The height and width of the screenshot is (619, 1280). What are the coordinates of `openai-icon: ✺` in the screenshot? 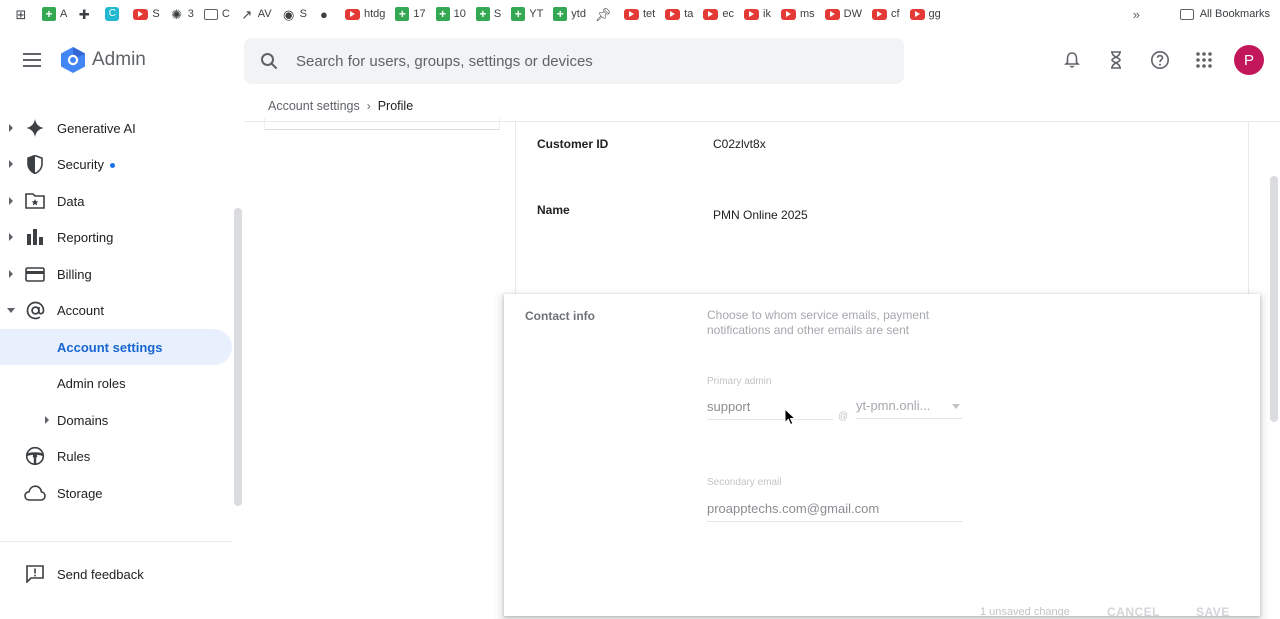 It's located at (177, 14).